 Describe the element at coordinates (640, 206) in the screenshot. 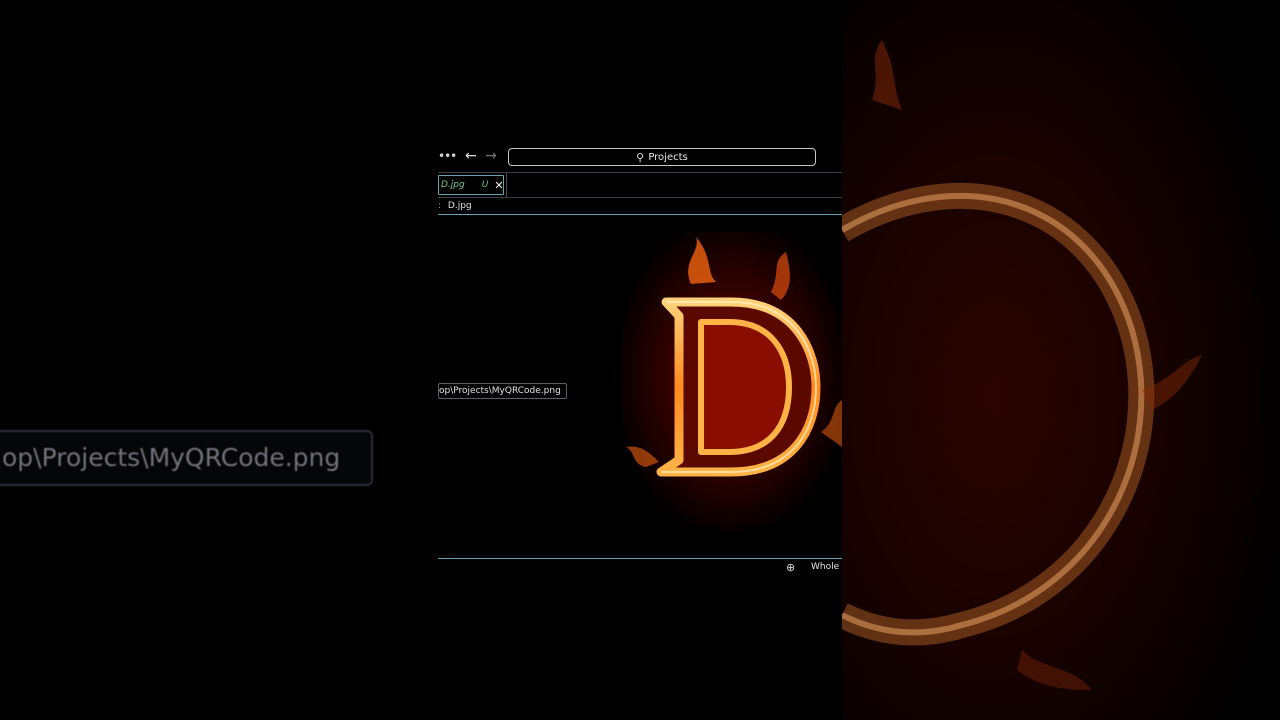

I see `breadcrumb: : D.jpg` at that location.